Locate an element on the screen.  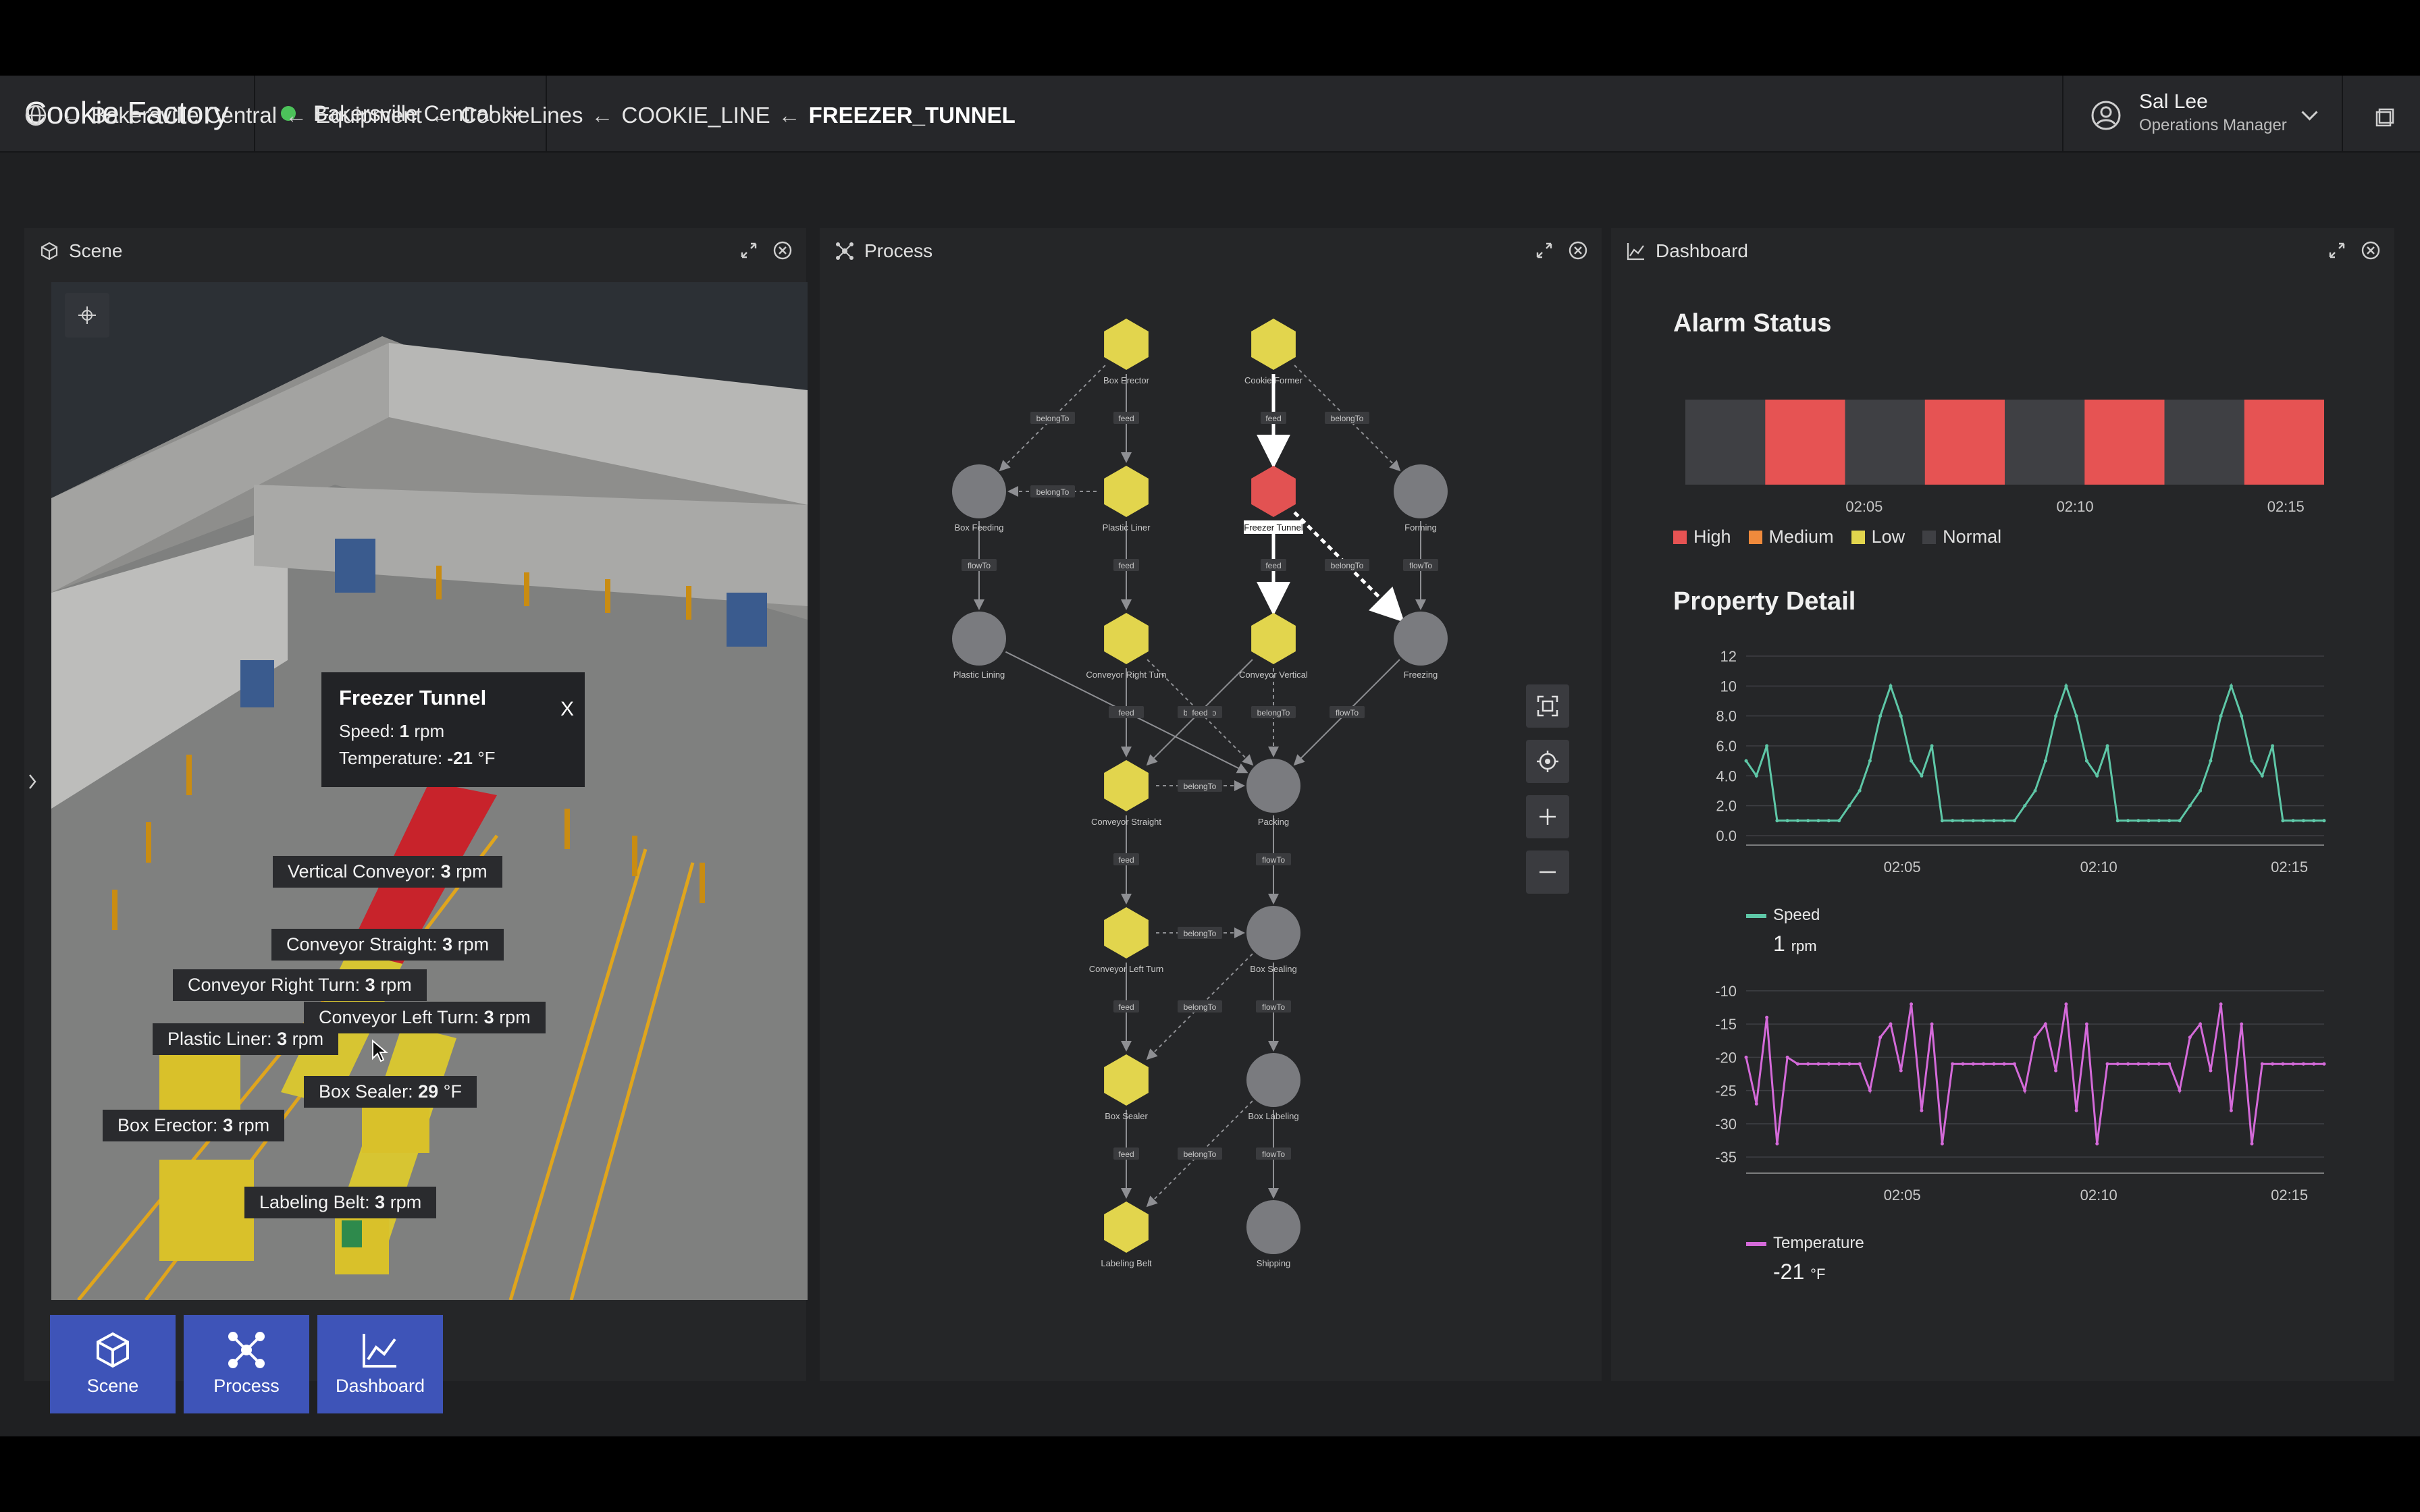
scene-tag: Plastic Liner: 3 rpm is located at coordinates (246, 1039).